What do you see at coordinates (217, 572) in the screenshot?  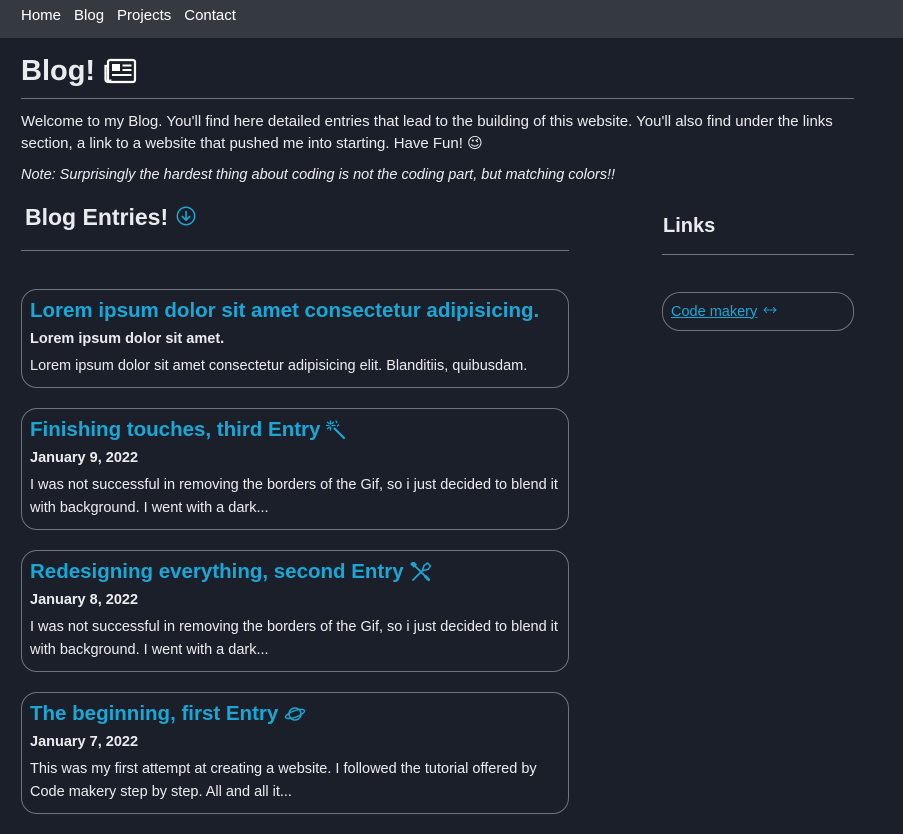 I see `entry-title-text: Redesigning everything, second Entry` at bounding box center [217, 572].